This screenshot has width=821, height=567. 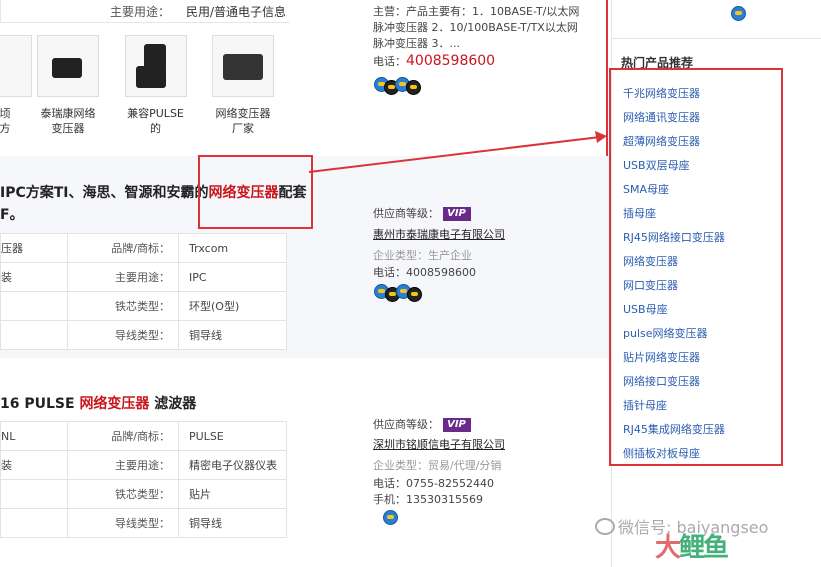 What do you see at coordinates (601, 137) in the screenshot?
I see `arrow-head` at bounding box center [601, 137].